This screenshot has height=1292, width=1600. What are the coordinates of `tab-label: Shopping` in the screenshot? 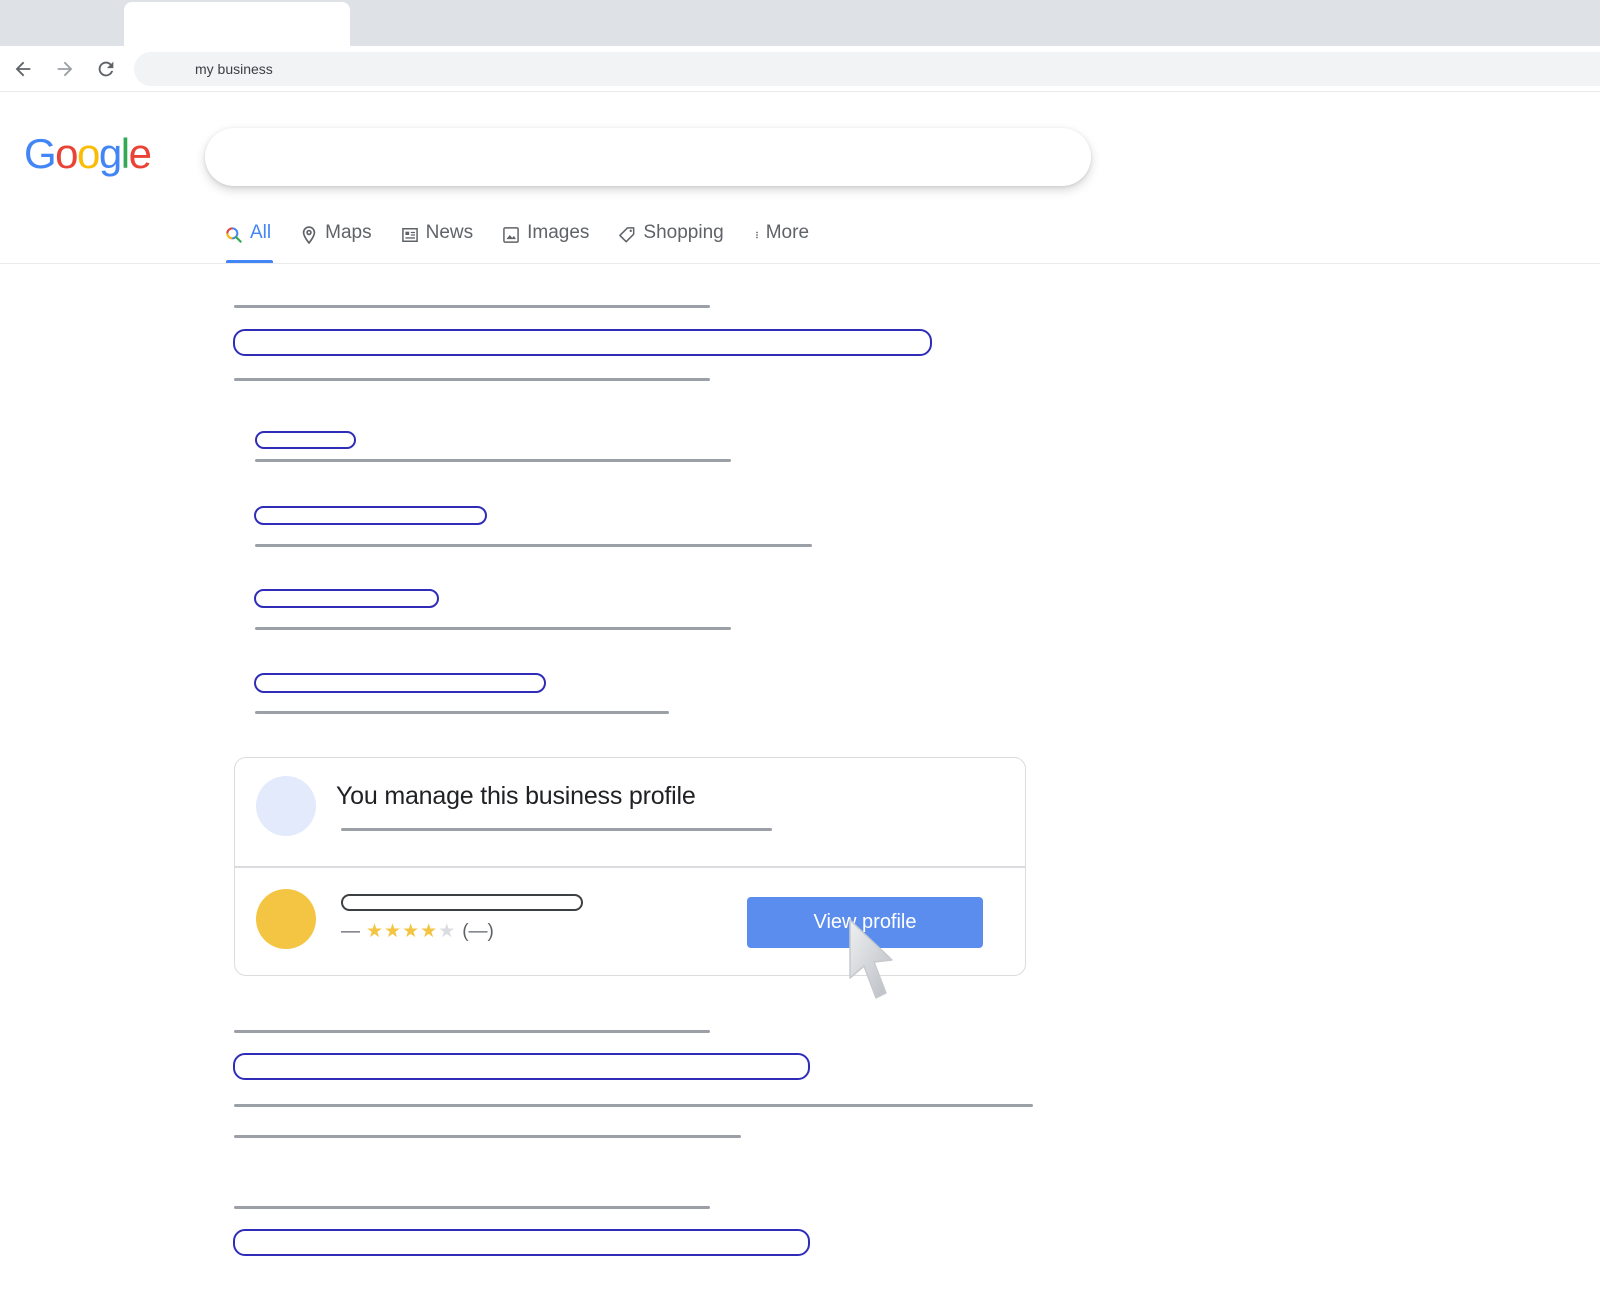 It's located at (683, 232).